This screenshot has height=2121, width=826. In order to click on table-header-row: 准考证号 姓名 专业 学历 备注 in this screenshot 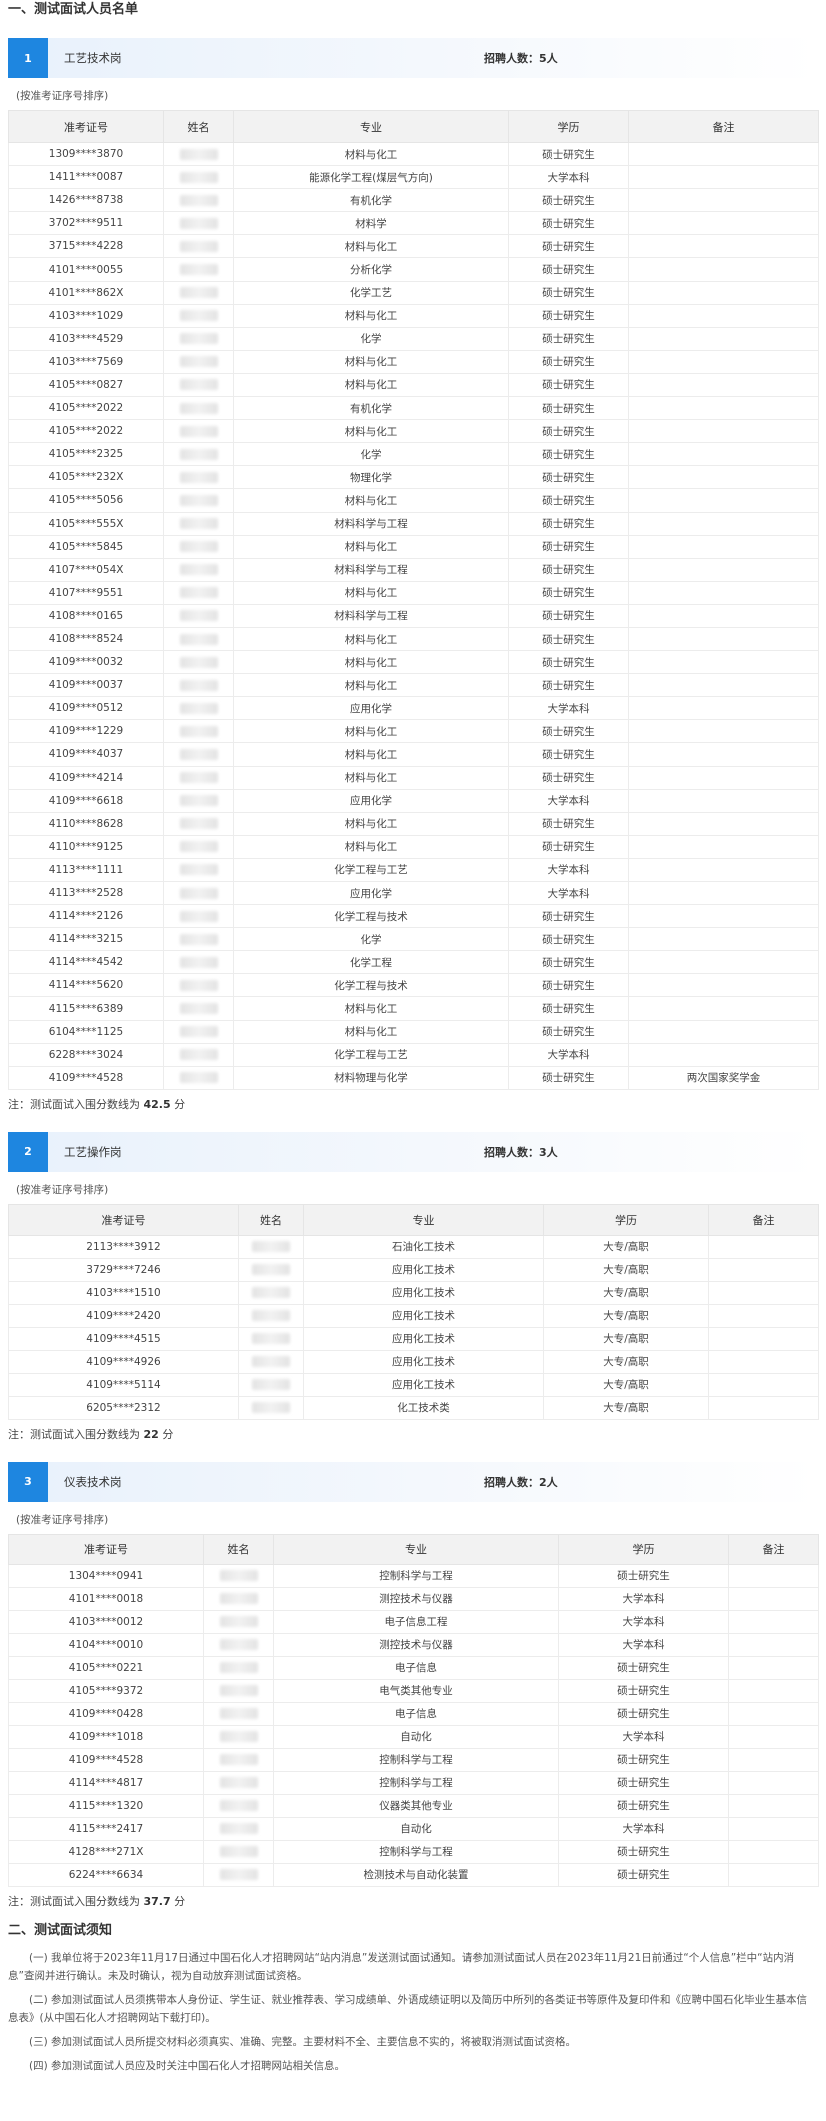, I will do `click(413, 1549)`.